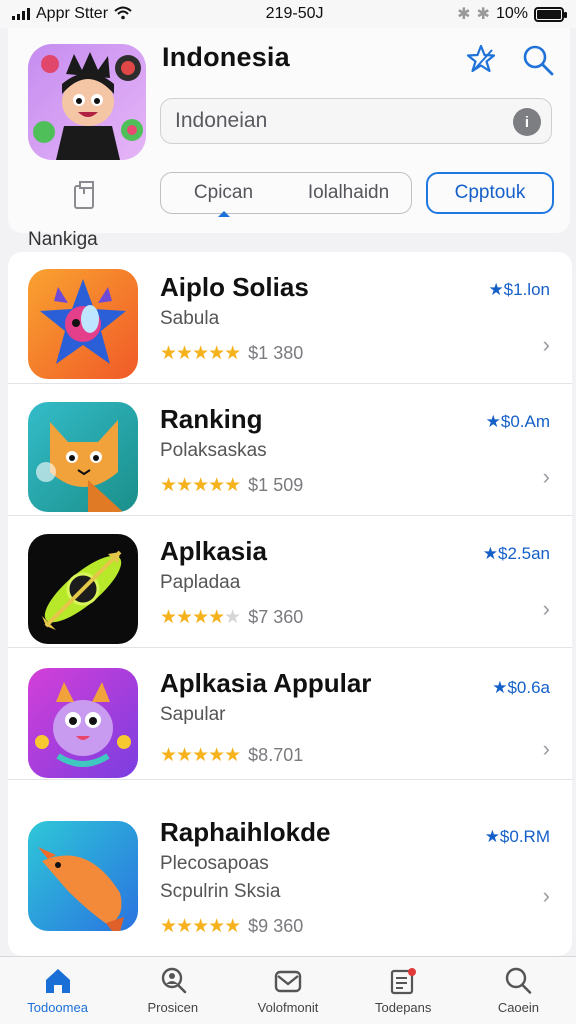 This screenshot has width=576, height=1024. What do you see at coordinates (173, 1007) in the screenshot?
I see `tab-label: Prosicen` at bounding box center [173, 1007].